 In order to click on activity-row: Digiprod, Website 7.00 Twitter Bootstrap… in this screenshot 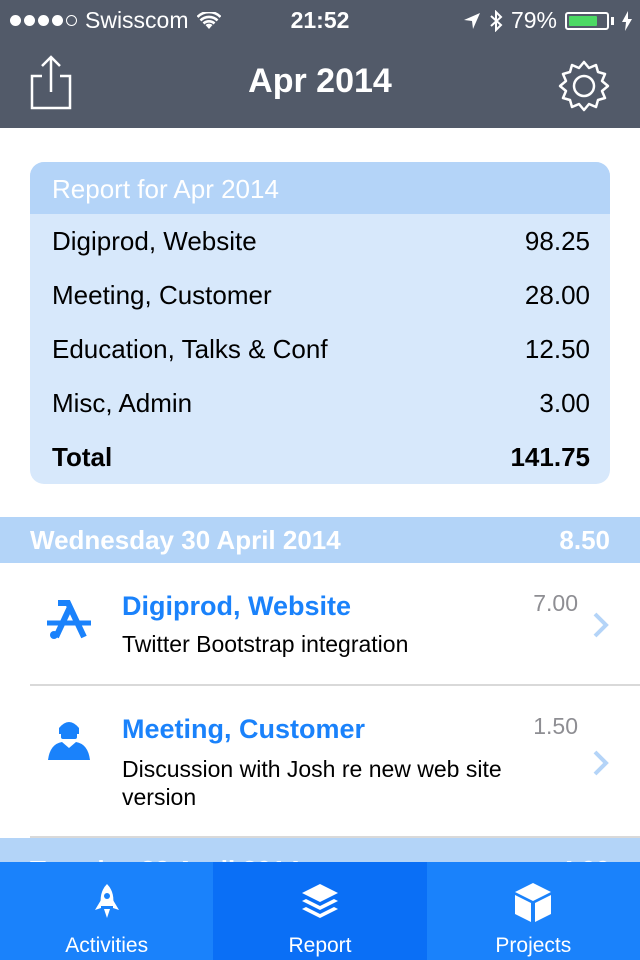, I will do `click(320, 624)`.